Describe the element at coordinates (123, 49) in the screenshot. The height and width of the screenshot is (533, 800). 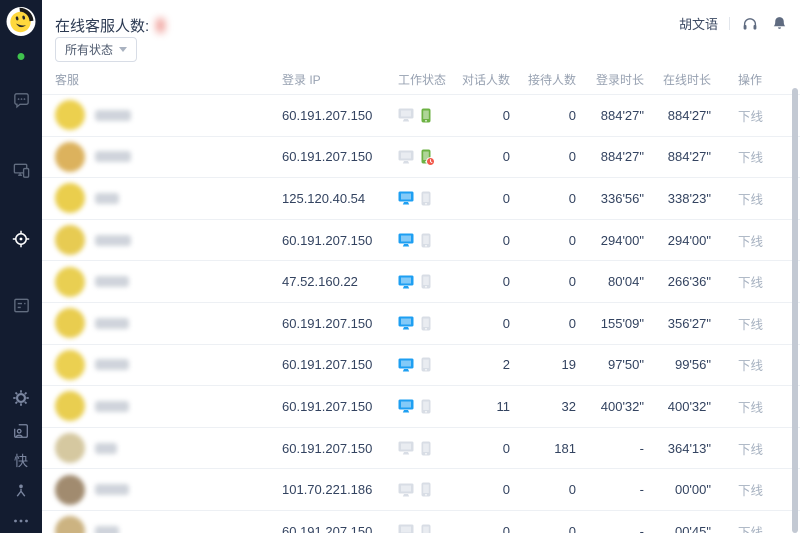
I see `chevron-down-icon` at that location.